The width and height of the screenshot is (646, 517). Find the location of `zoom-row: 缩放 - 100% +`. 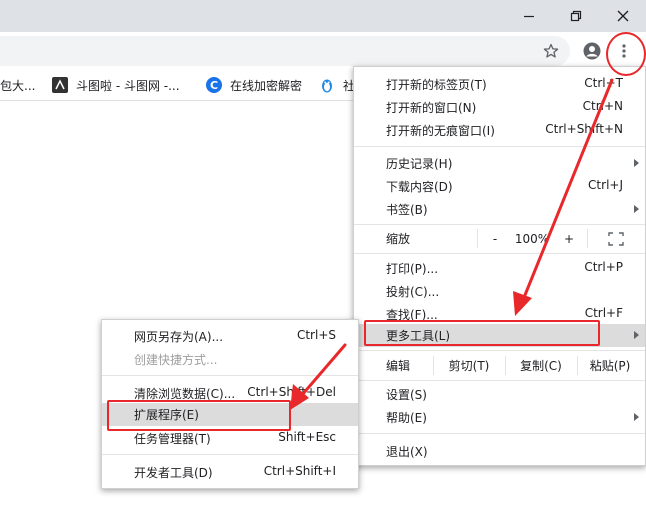

zoom-row: 缩放 - 100% + is located at coordinates (499, 238).